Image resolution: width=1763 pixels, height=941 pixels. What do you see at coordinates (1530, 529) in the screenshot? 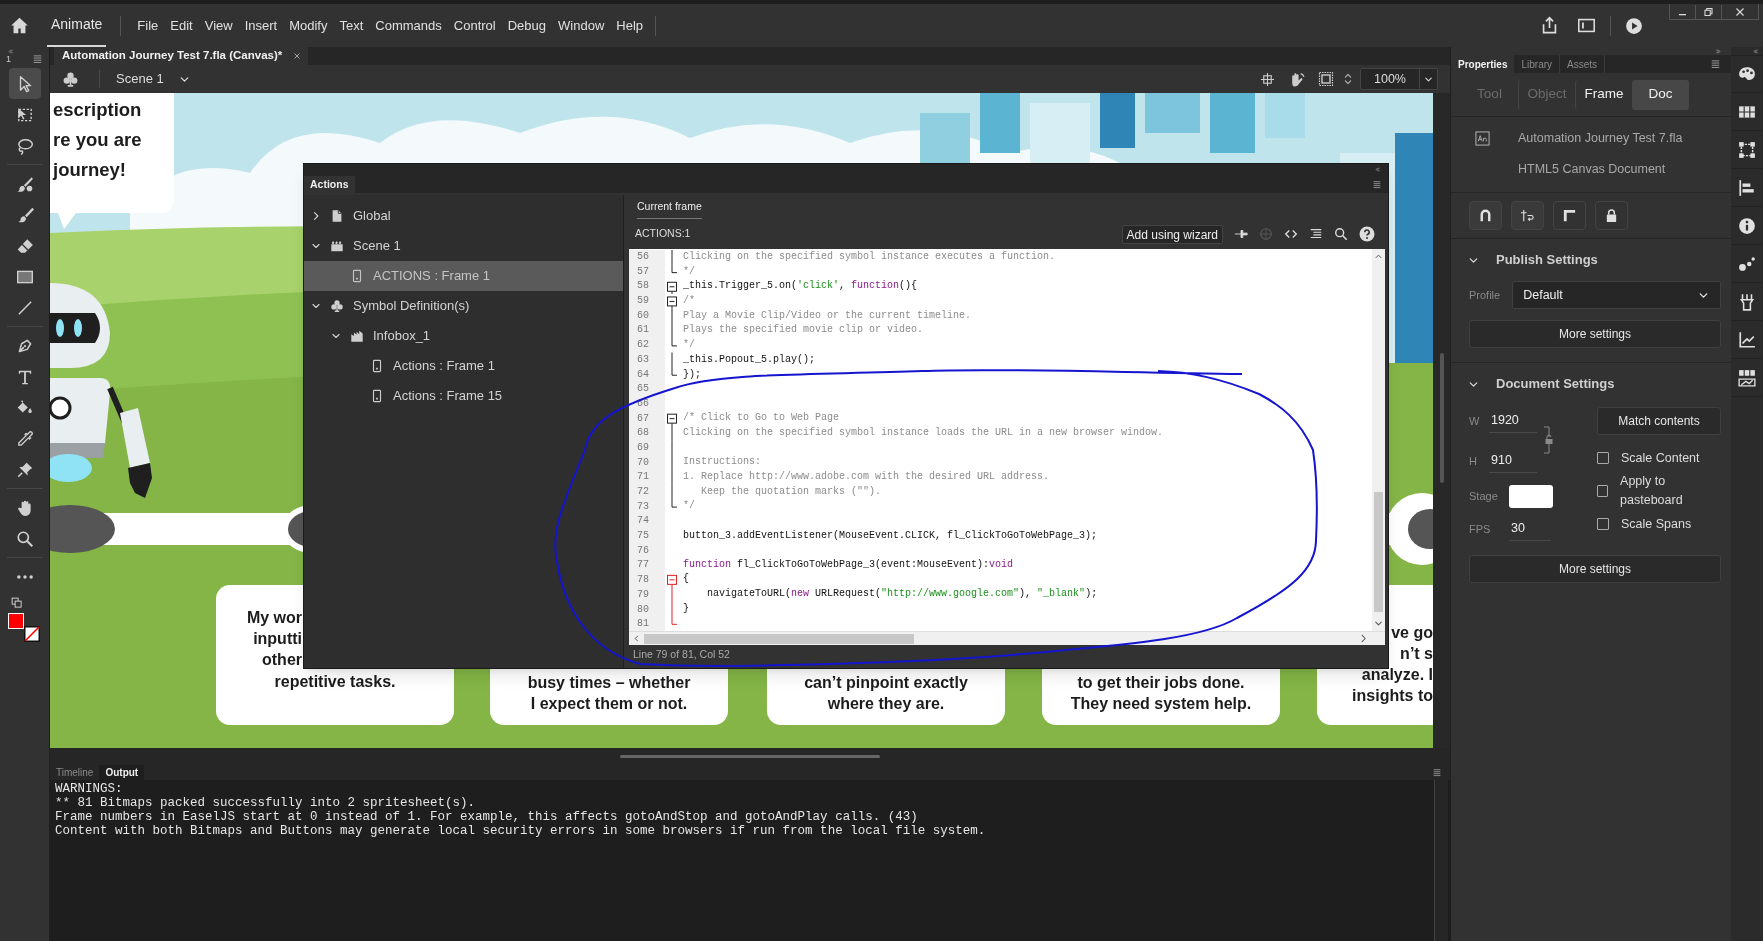
I see `number-field: 30` at bounding box center [1530, 529].